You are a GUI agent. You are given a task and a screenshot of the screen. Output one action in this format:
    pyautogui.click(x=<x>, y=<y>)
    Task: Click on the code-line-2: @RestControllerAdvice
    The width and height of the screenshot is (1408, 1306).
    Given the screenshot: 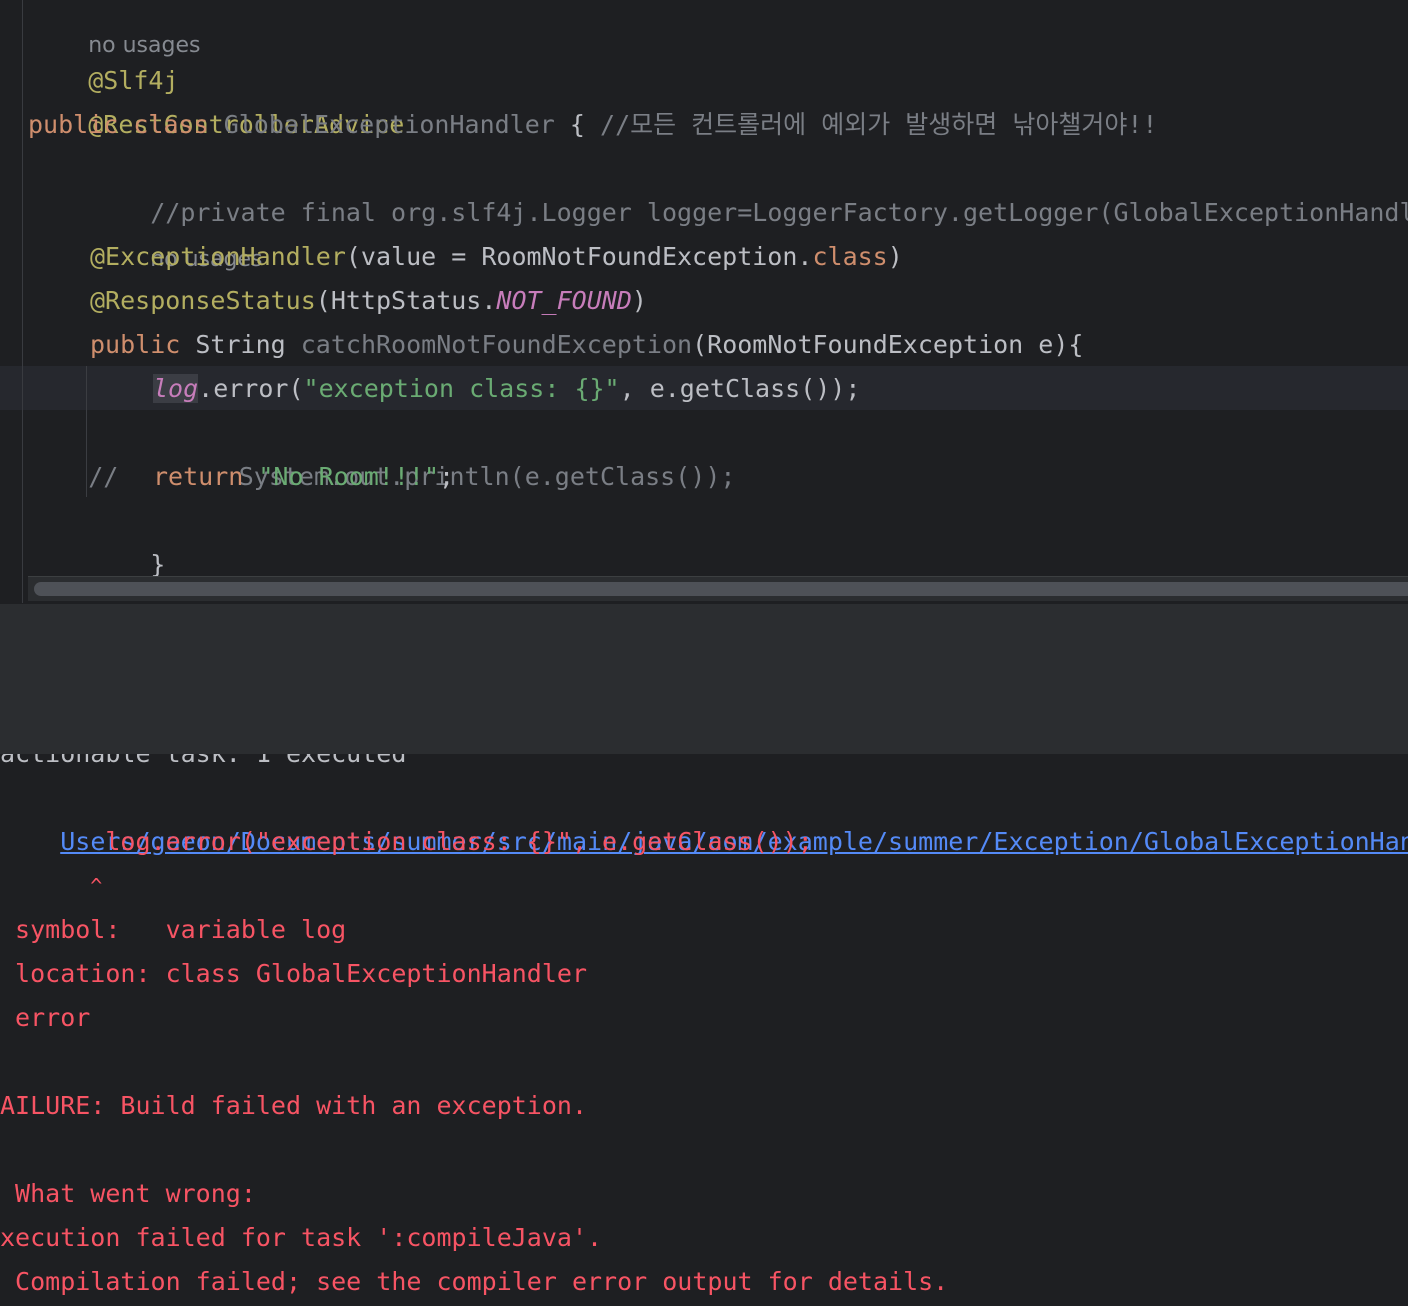 What is the action you would take?
    pyautogui.click(x=216, y=99)
    